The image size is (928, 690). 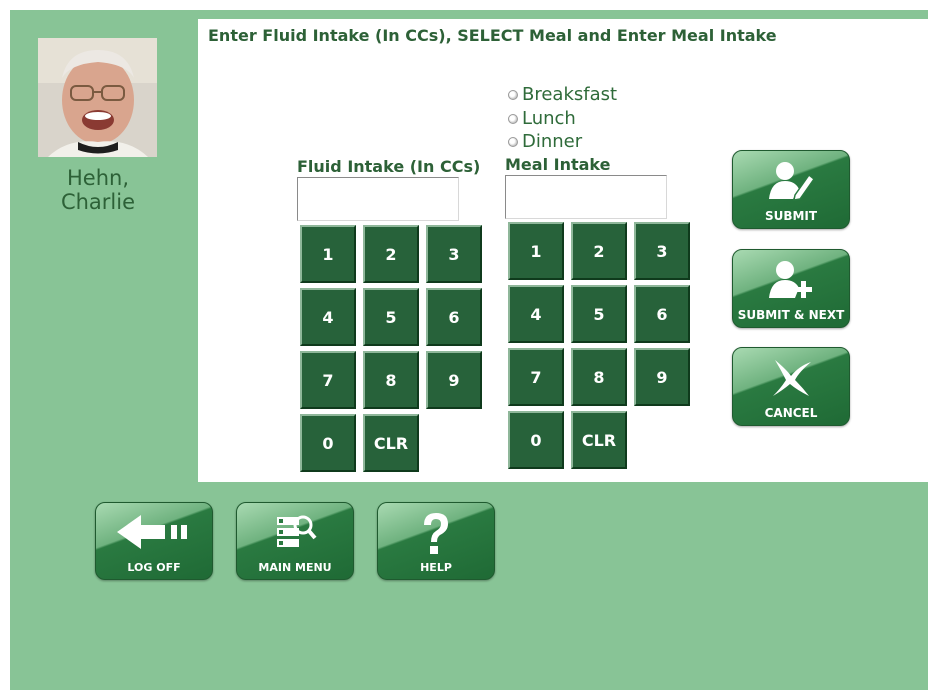 What do you see at coordinates (328, 317) in the screenshot?
I see `fluid-key-4: 4` at bounding box center [328, 317].